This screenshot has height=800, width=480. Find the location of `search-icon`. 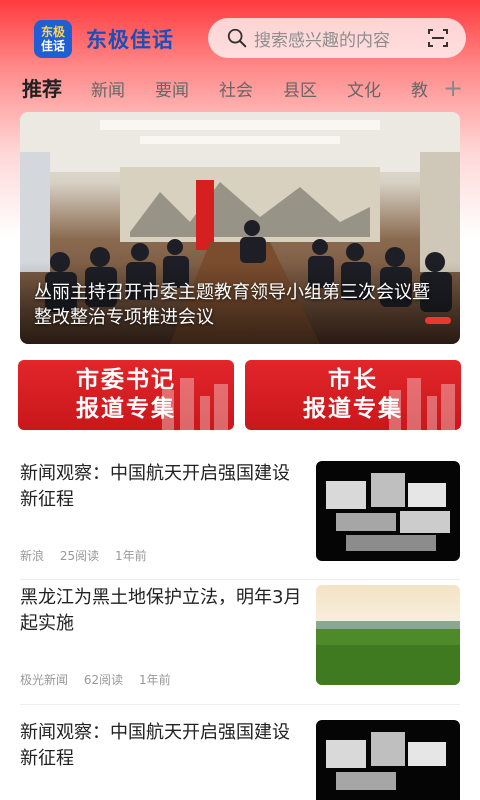

search-icon is located at coordinates (237, 38).